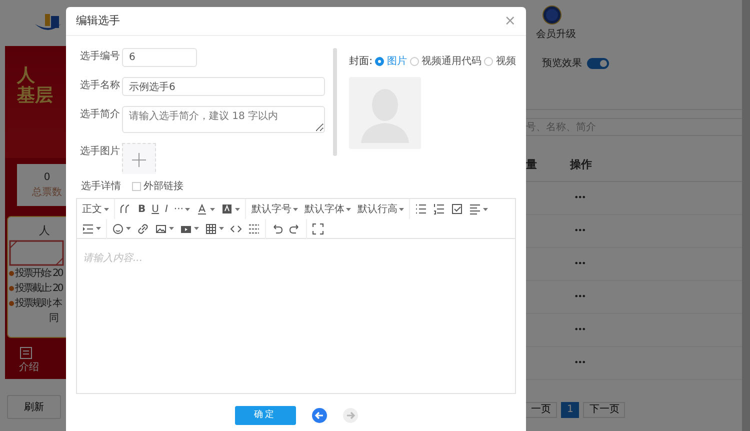  I want to click on redo-icon, so click(295, 228).